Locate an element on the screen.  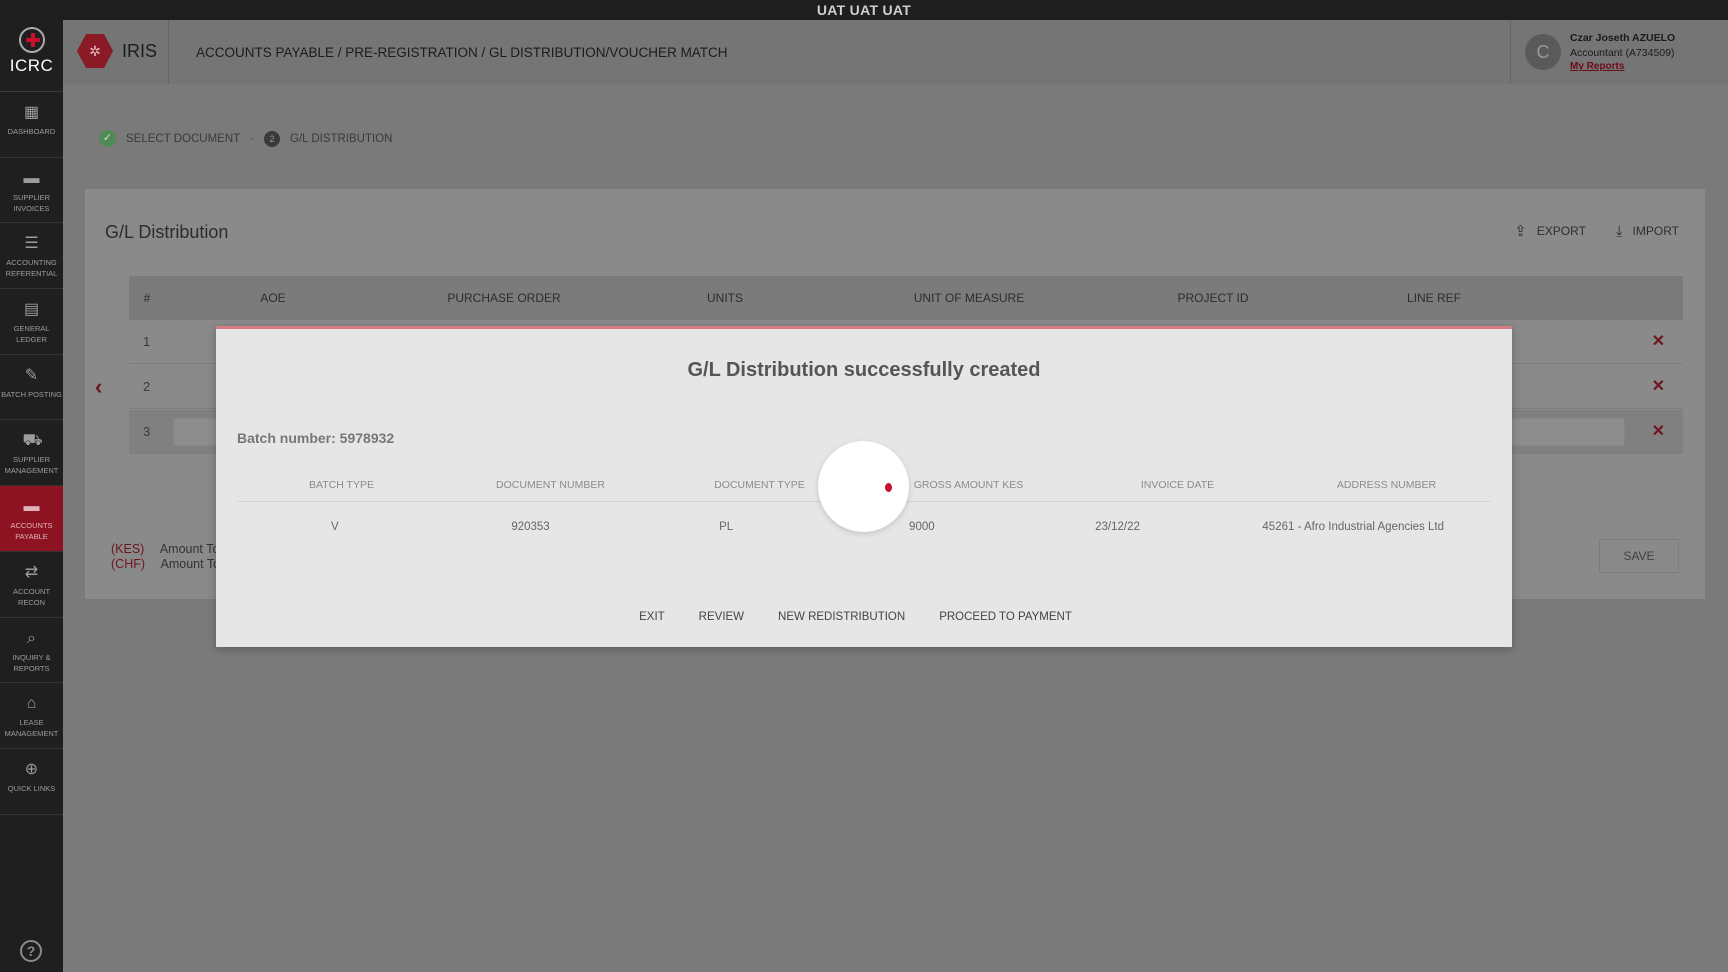
column-header: INVOICE DATE is located at coordinates (1177, 485).